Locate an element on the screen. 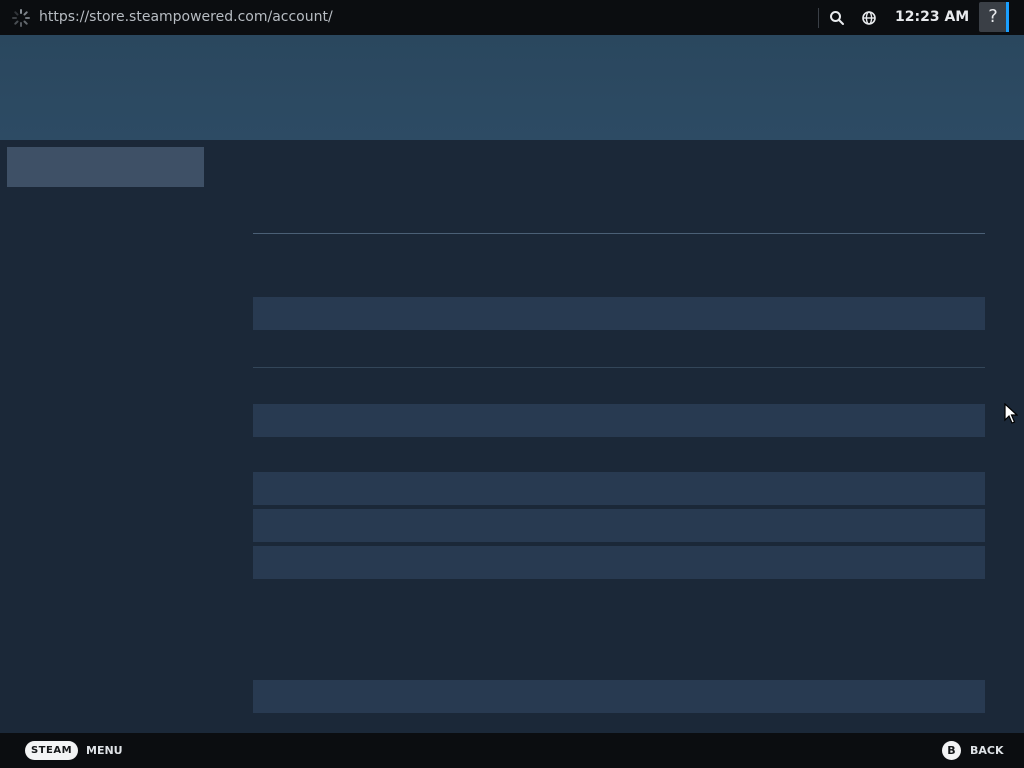 The image size is (1024, 768). b-button-icon: B is located at coordinates (951, 750).